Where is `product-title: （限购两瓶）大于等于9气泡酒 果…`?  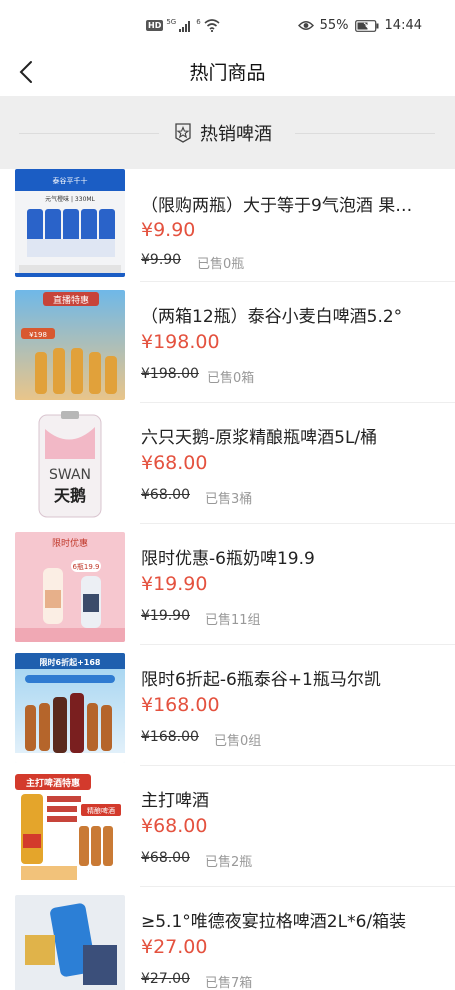
product-title: （限购两瓶）大于等于9气泡酒 果… is located at coordinates (277, 206).